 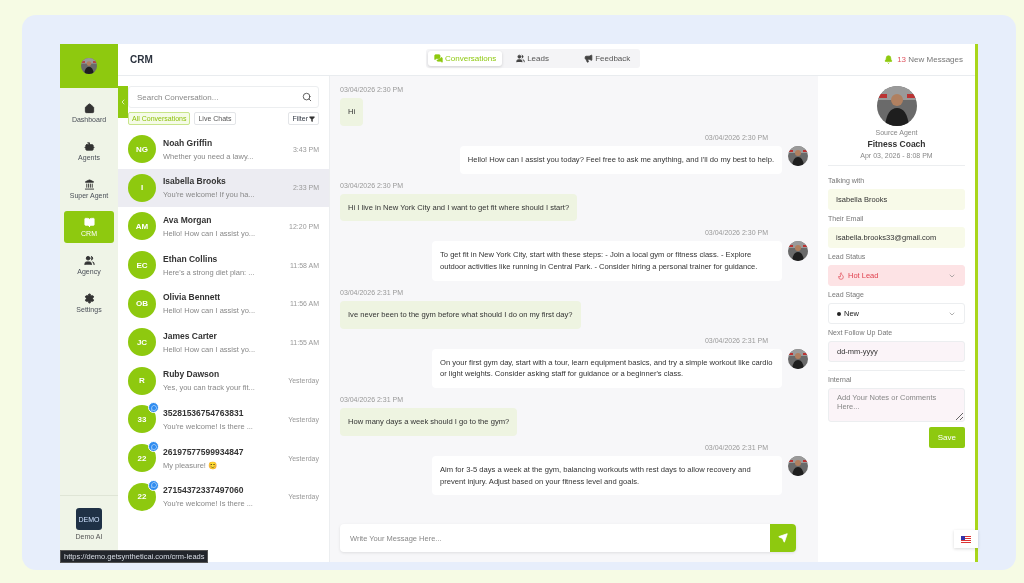 I want to click on search-icon, so click(x=307, y=97).